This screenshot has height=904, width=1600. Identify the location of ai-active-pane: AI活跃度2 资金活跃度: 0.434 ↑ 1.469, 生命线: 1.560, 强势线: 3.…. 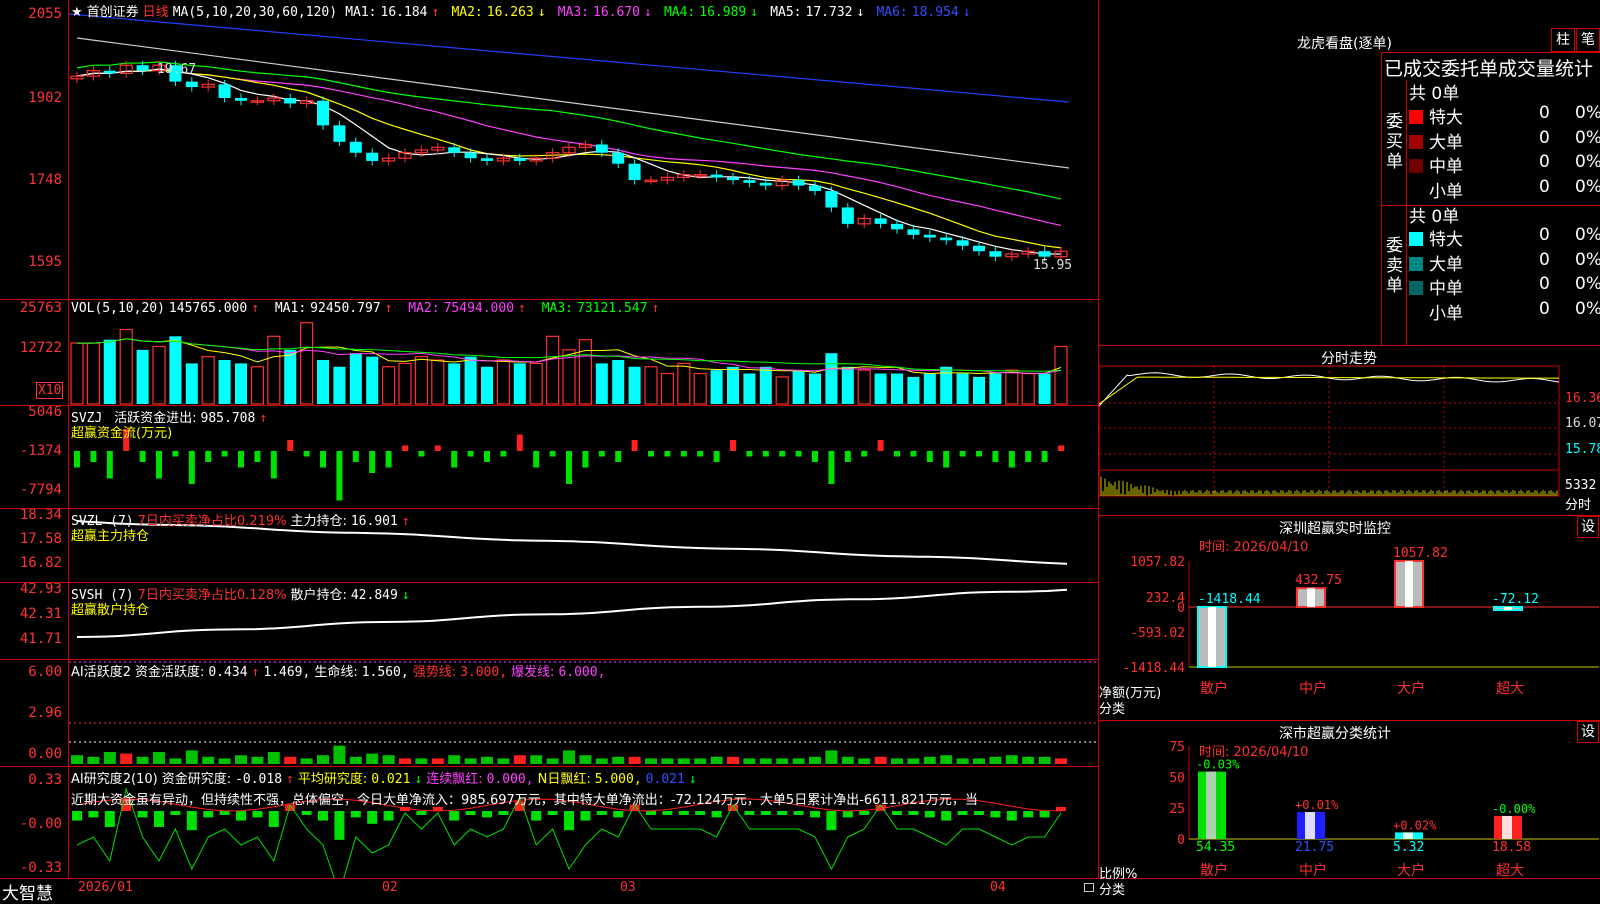
(583, 713).